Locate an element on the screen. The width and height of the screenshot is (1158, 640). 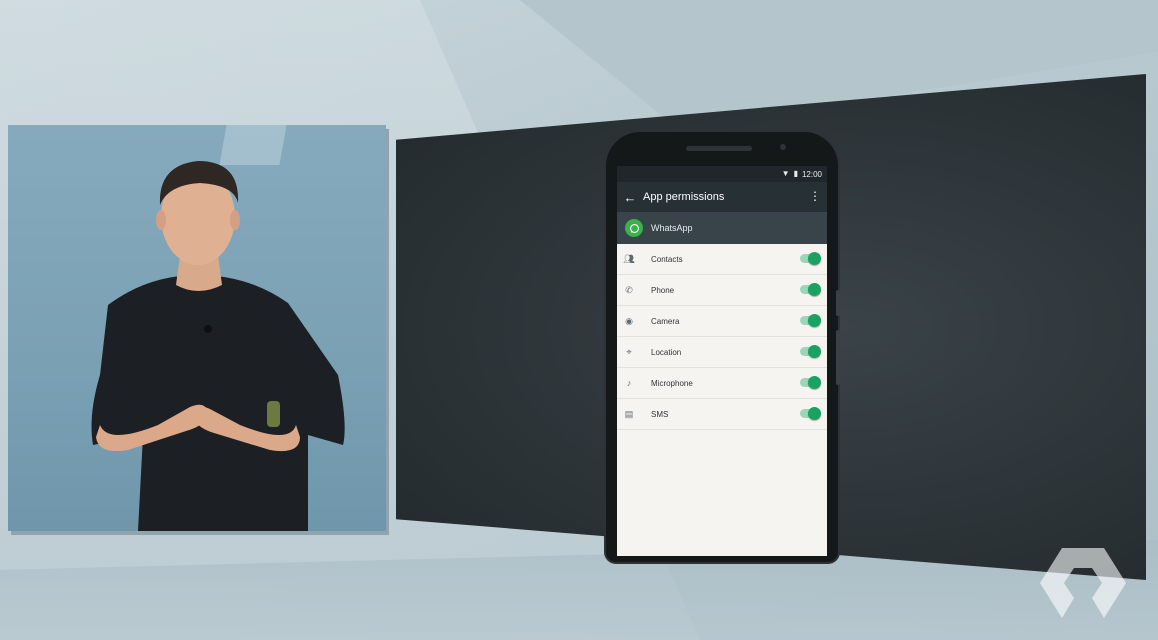
permission-row-camera: ◉ Camera is located at coordinates (722, 321).